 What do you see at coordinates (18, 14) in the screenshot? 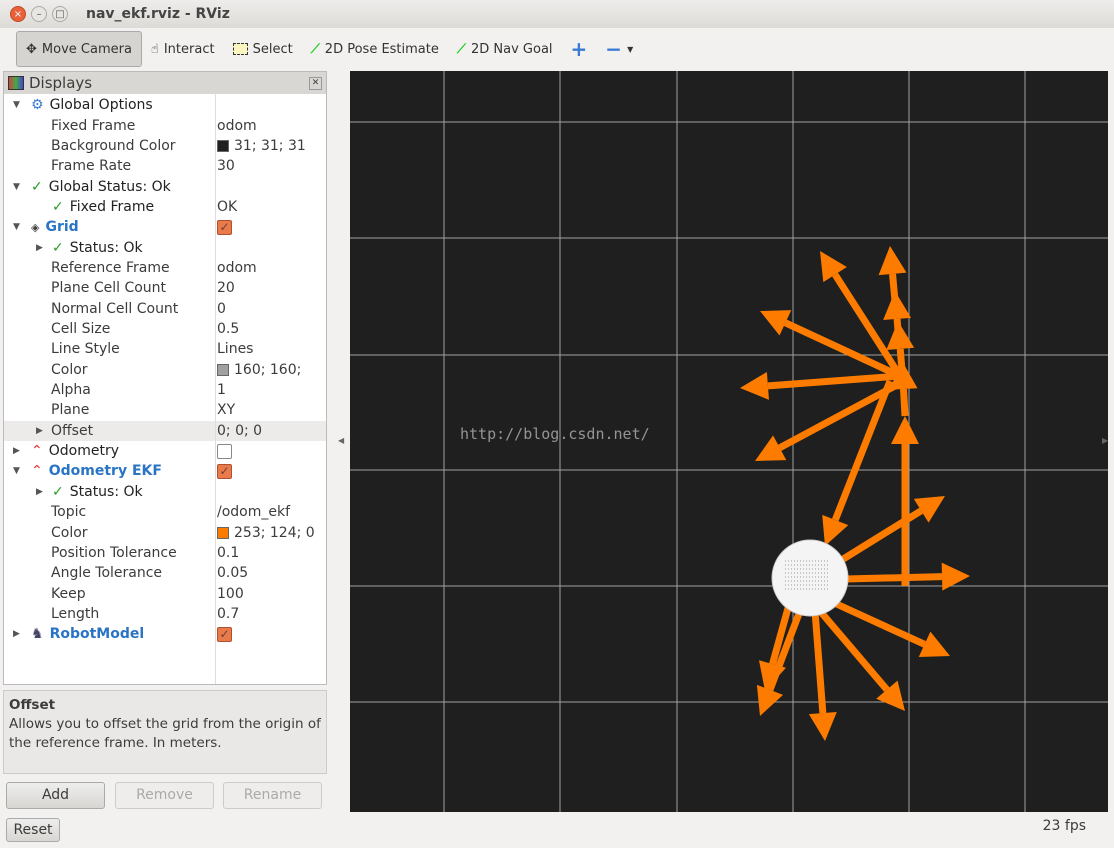
I see `close-window-button: ×` at bounding box center [18, 14].